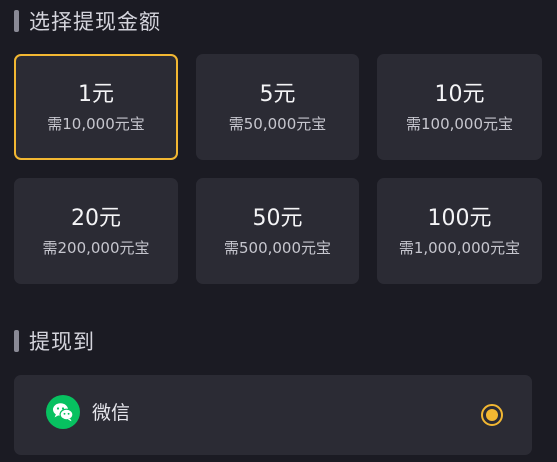  What do you see at coordinates (459, 123) in the screenshot?
I see `amount-cost: 需100,000元宝` at bounding box center [459, 123].